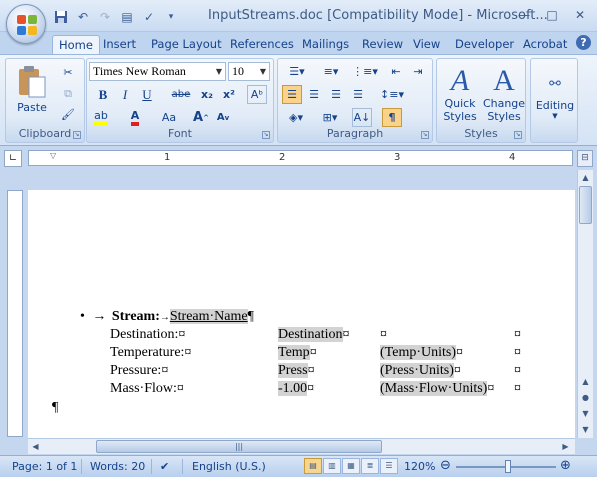 This screenshot has width=597, height=477. What do you see at coordinates (508, 466) in the screenshot?
I see `zoom-slider-thumb` at bounding box center [508, 466].